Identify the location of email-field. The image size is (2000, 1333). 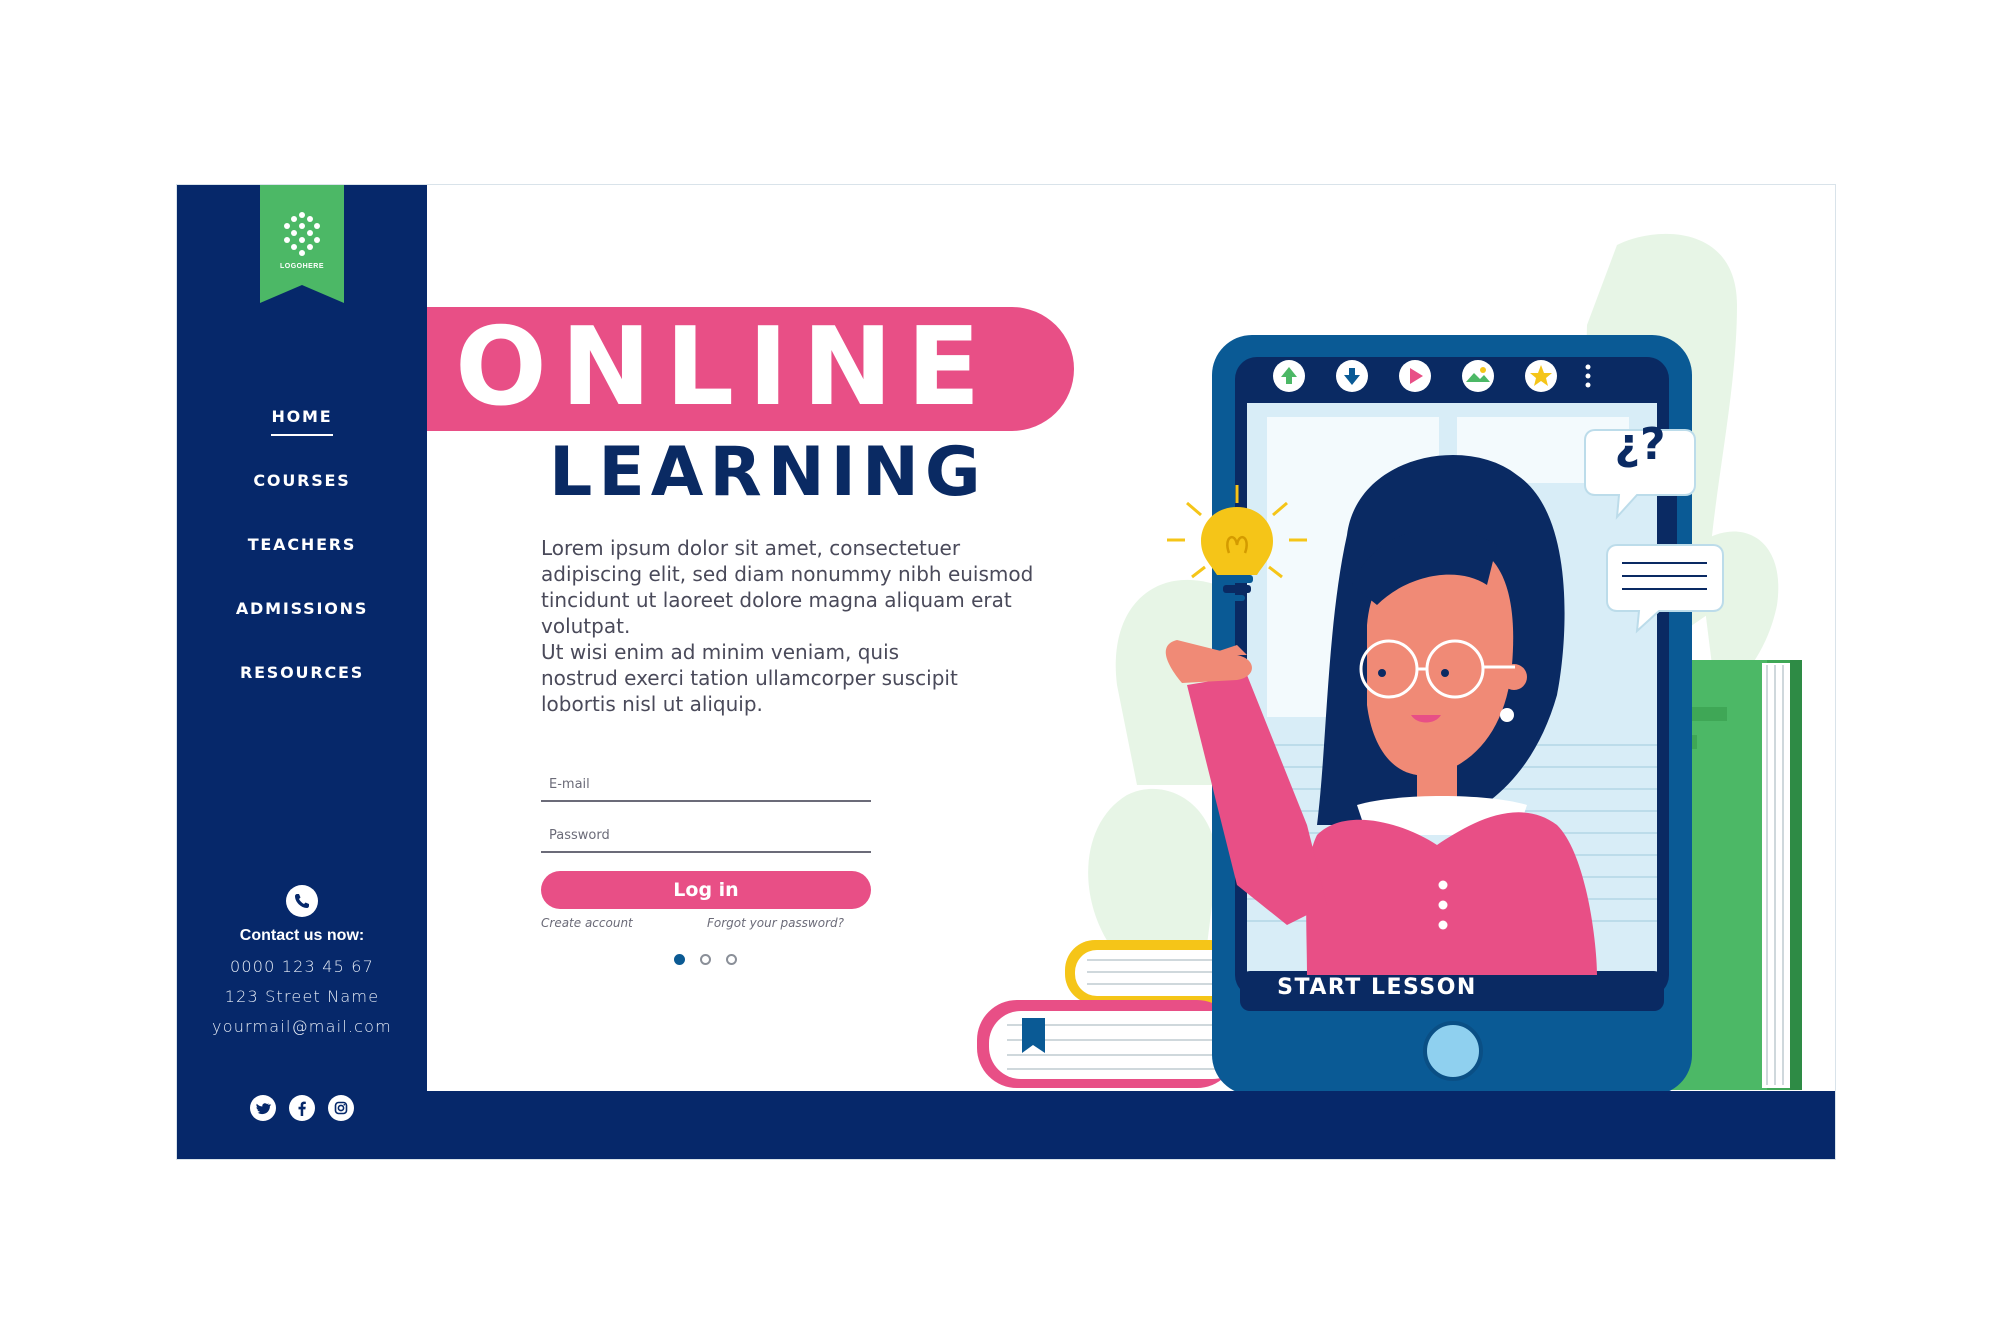
(706, 785).